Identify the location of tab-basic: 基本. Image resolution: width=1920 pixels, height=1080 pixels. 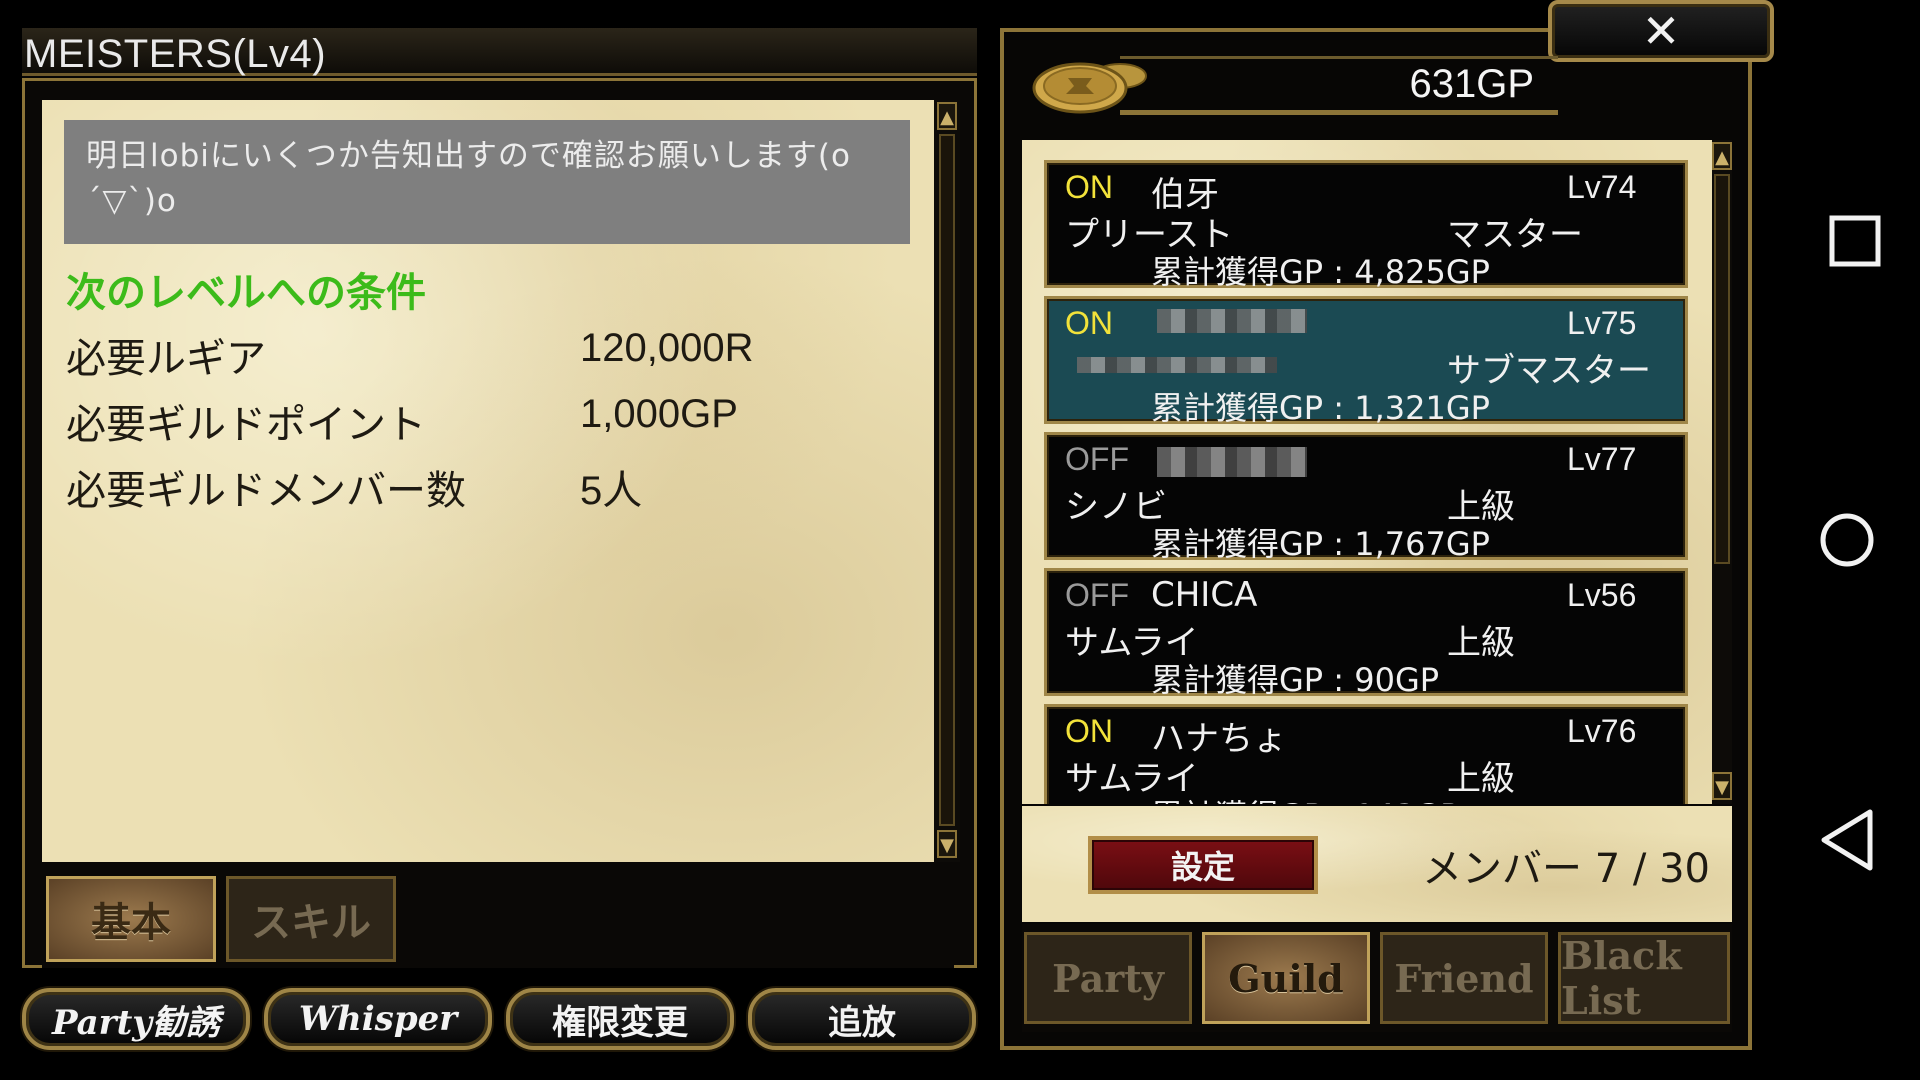
(131, 919).